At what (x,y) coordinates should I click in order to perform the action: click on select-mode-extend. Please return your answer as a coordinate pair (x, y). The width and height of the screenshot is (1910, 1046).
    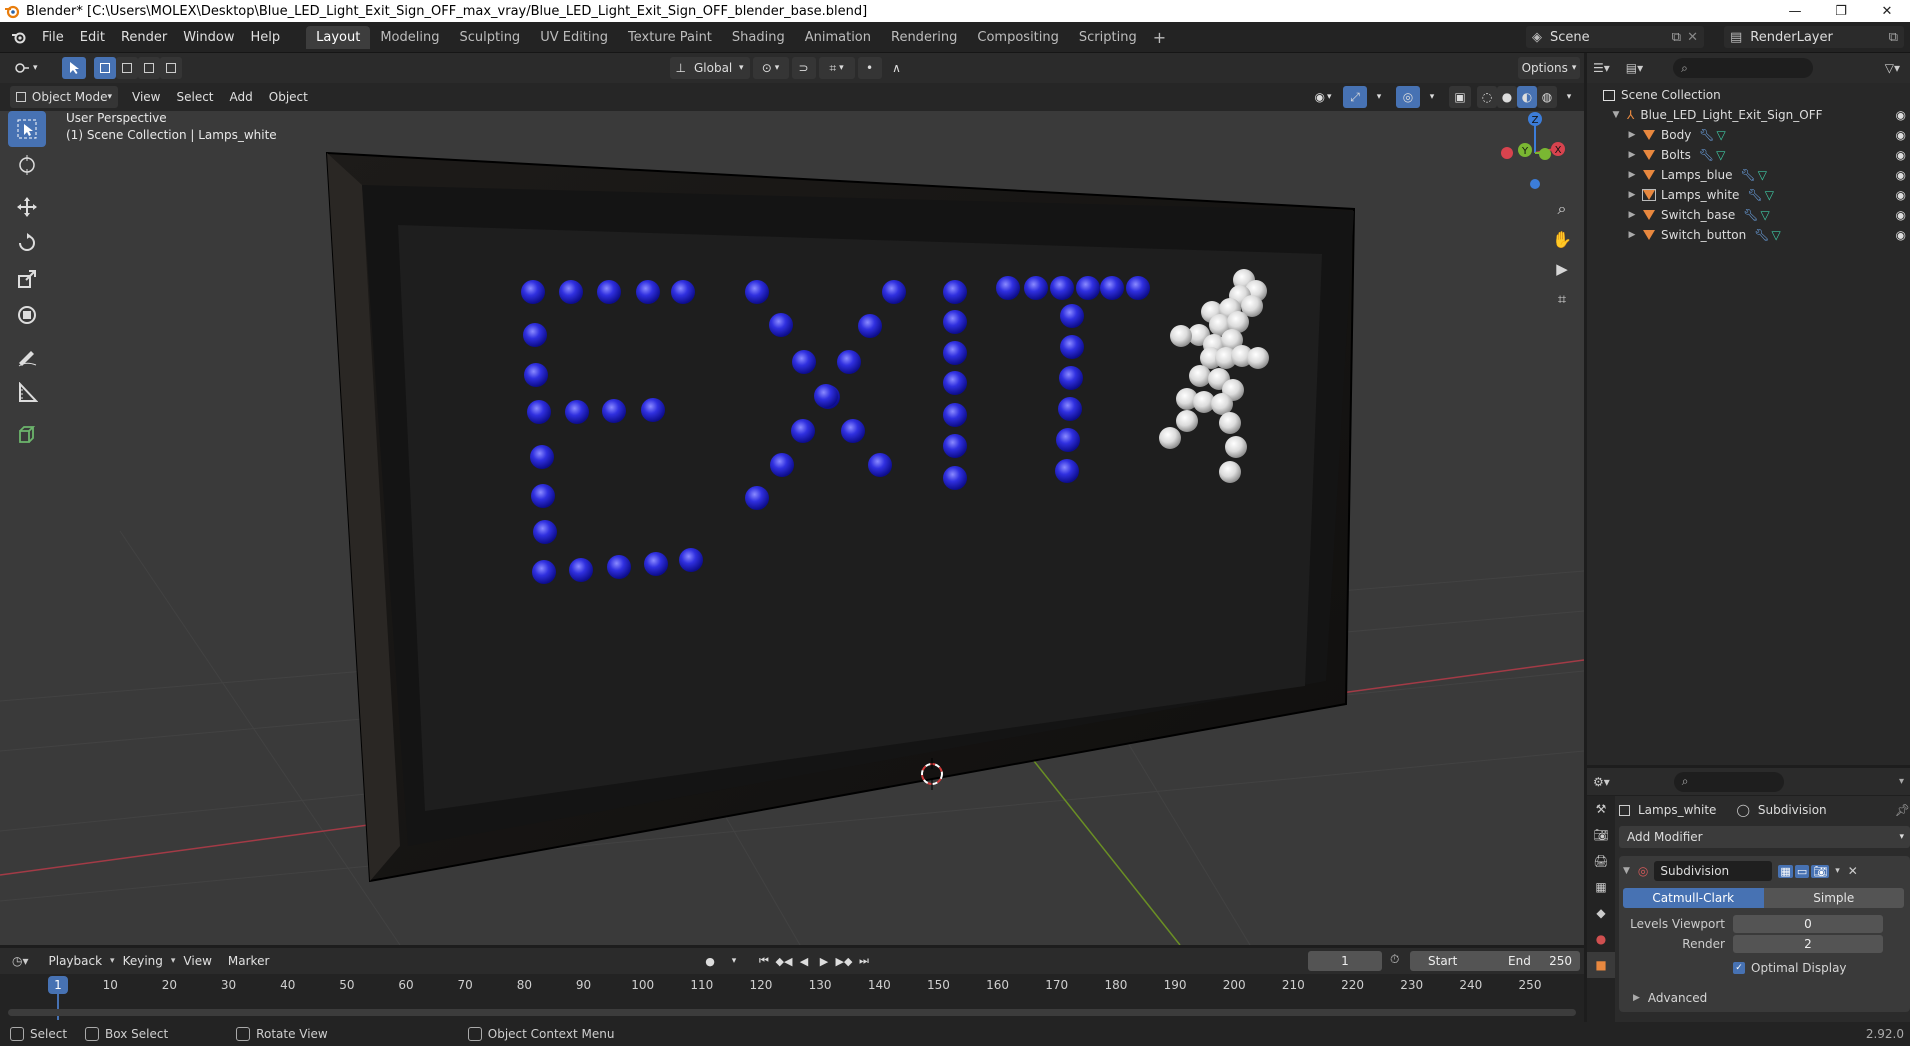
    Looking at the image, I should click on (126, 68).